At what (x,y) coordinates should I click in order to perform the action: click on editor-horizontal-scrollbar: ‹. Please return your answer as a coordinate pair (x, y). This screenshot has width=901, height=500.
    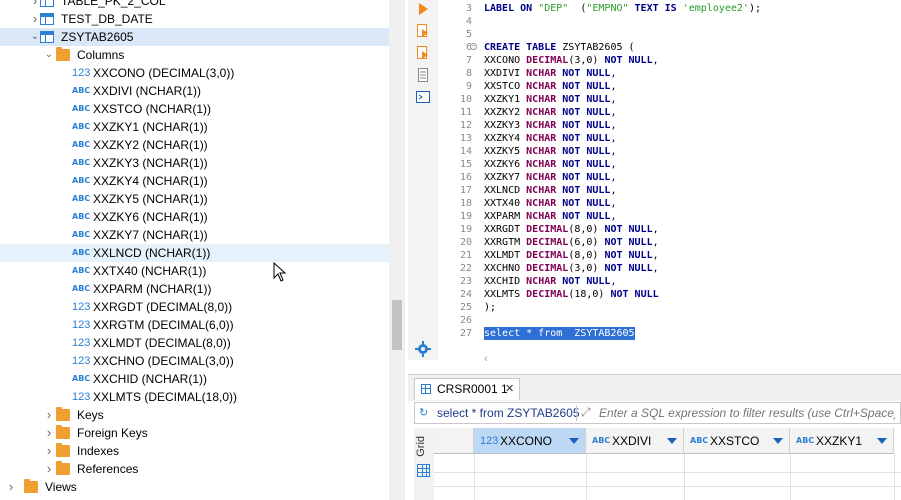
    Looking at the image, I should click on (689, 360).